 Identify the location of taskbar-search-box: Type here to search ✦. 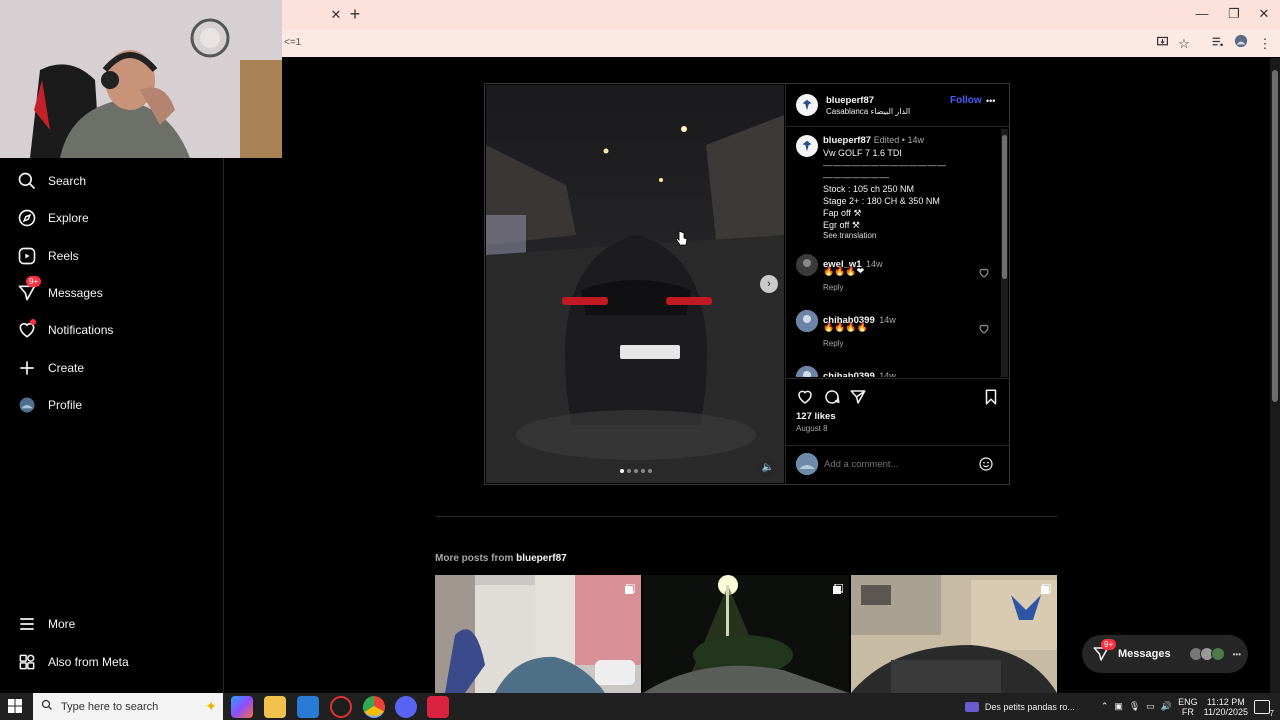
(128, 706).